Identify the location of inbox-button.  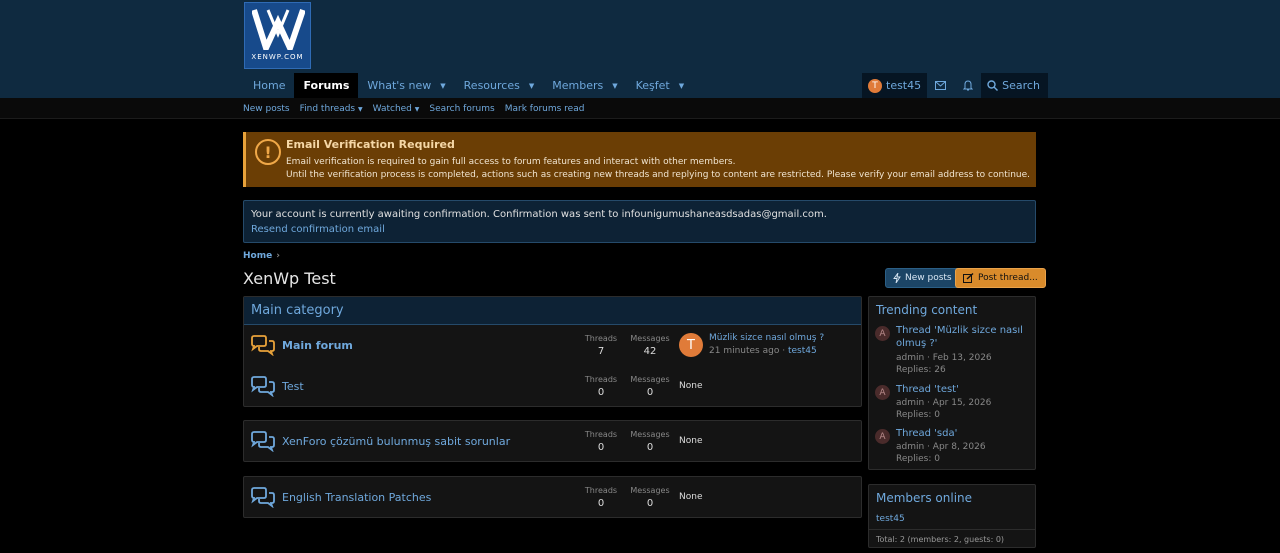
(940, 85).